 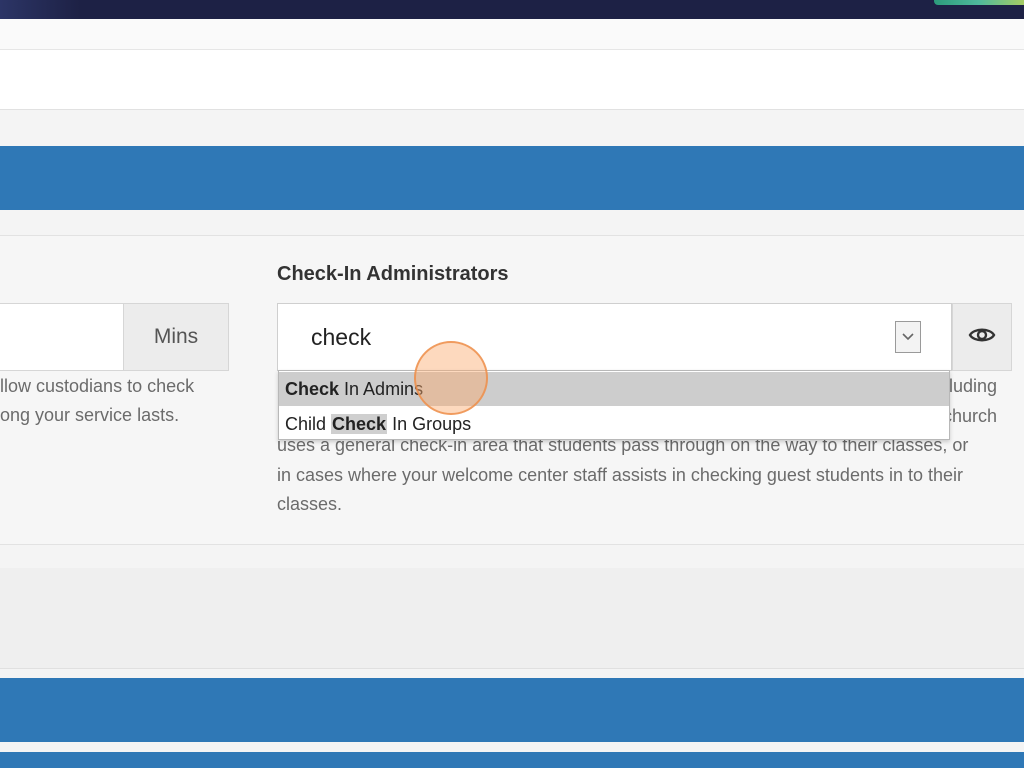 What do you see at coordinates (310, 504) in the screenshot?
I see `help-line-5: classes.` at bounding box center [310, 504].